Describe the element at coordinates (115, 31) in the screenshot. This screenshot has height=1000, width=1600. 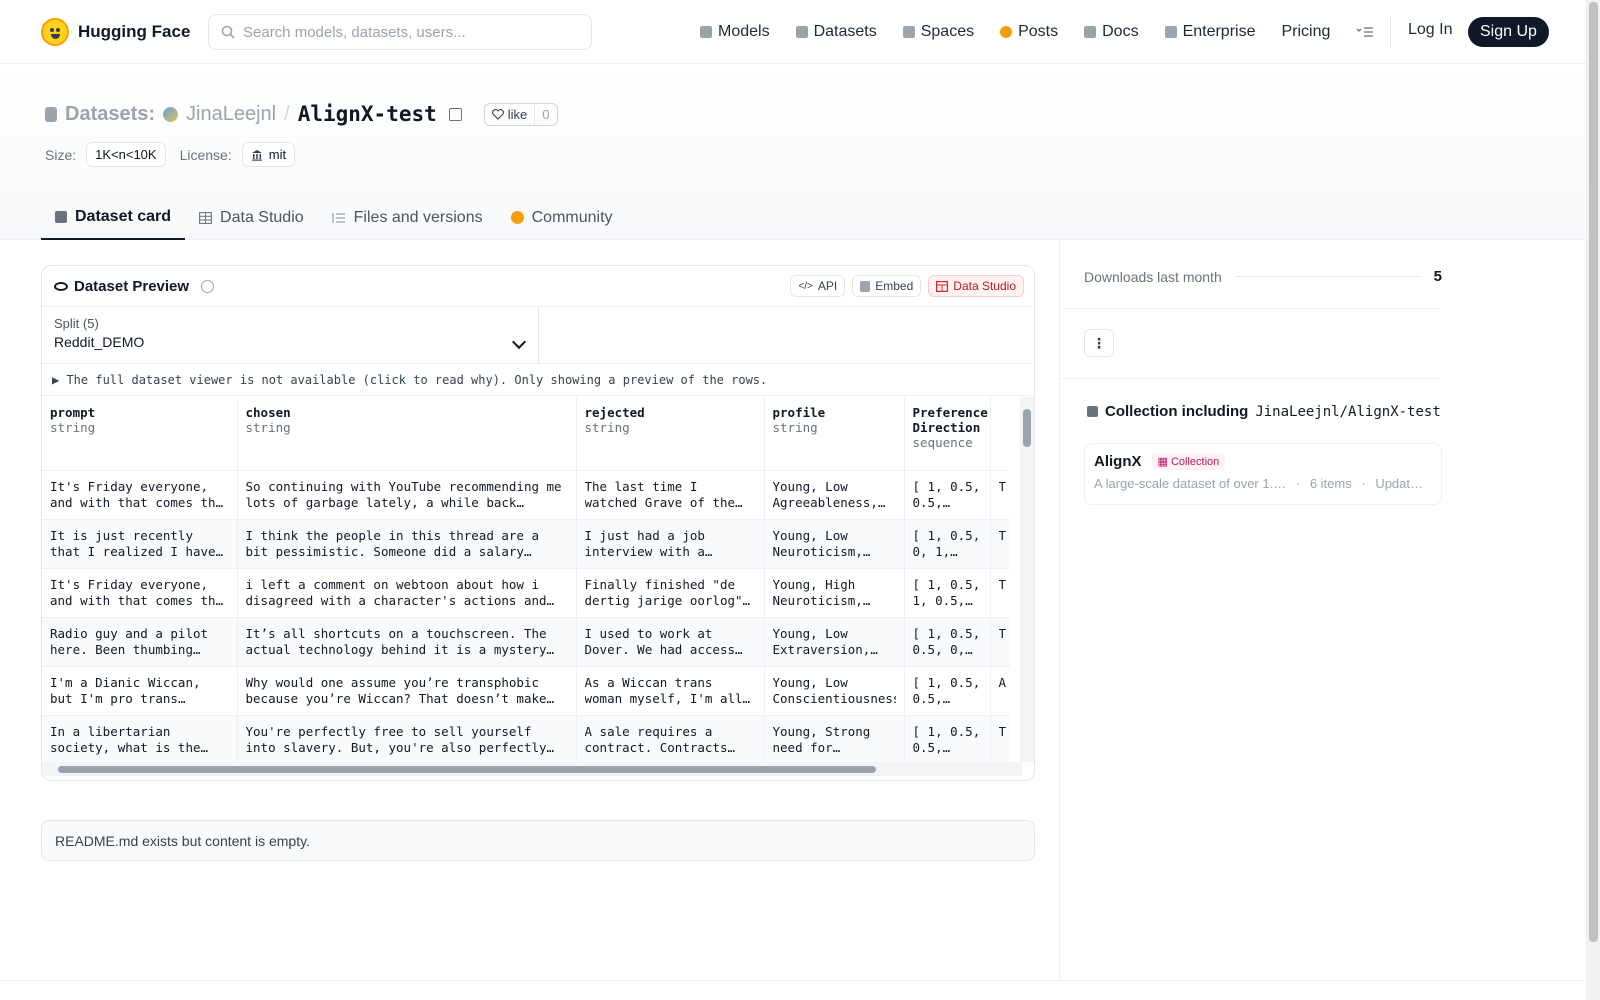
I see `brand-link: Hugging Face` at that location.